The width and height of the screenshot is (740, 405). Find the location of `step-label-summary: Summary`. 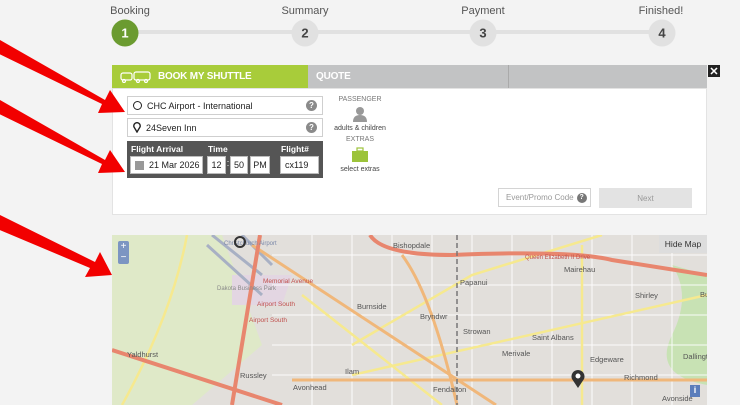

step-label-summary: Summary is located at coordinates (305, 11).